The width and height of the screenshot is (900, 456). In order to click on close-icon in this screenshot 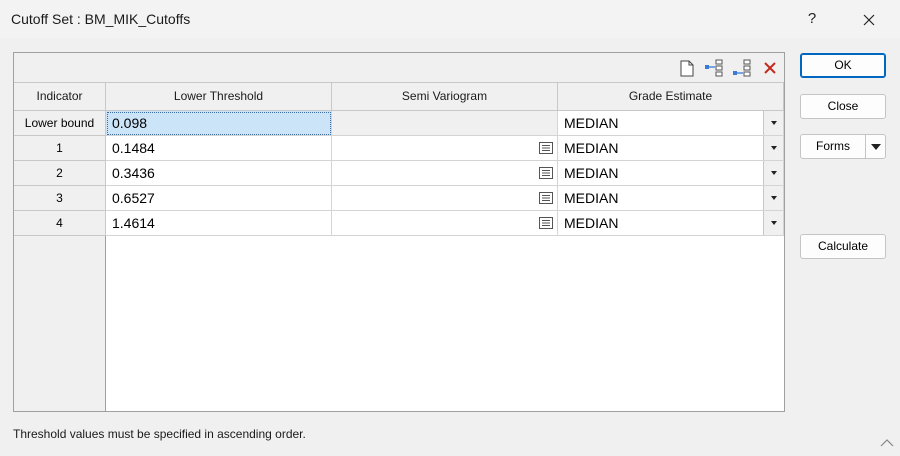, I will do `click(869, 20)`.